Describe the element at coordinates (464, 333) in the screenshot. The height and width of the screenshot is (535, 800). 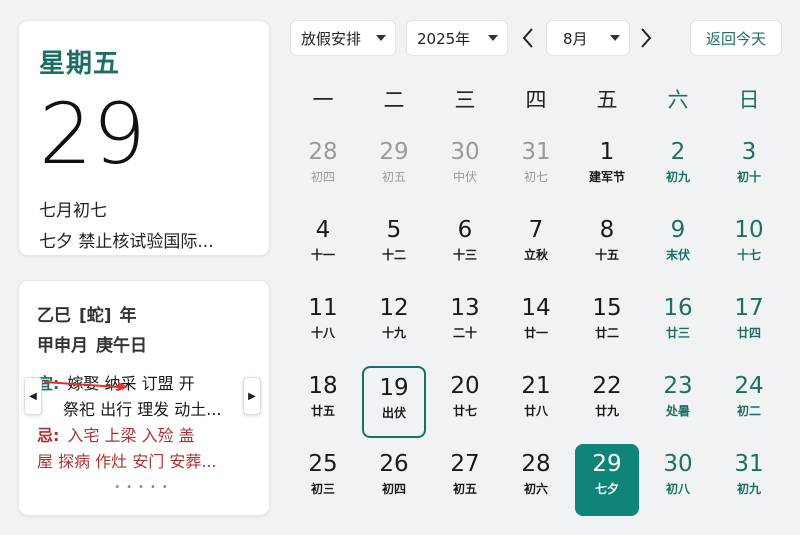
I see `day-lunar-label: 二十` at that location.